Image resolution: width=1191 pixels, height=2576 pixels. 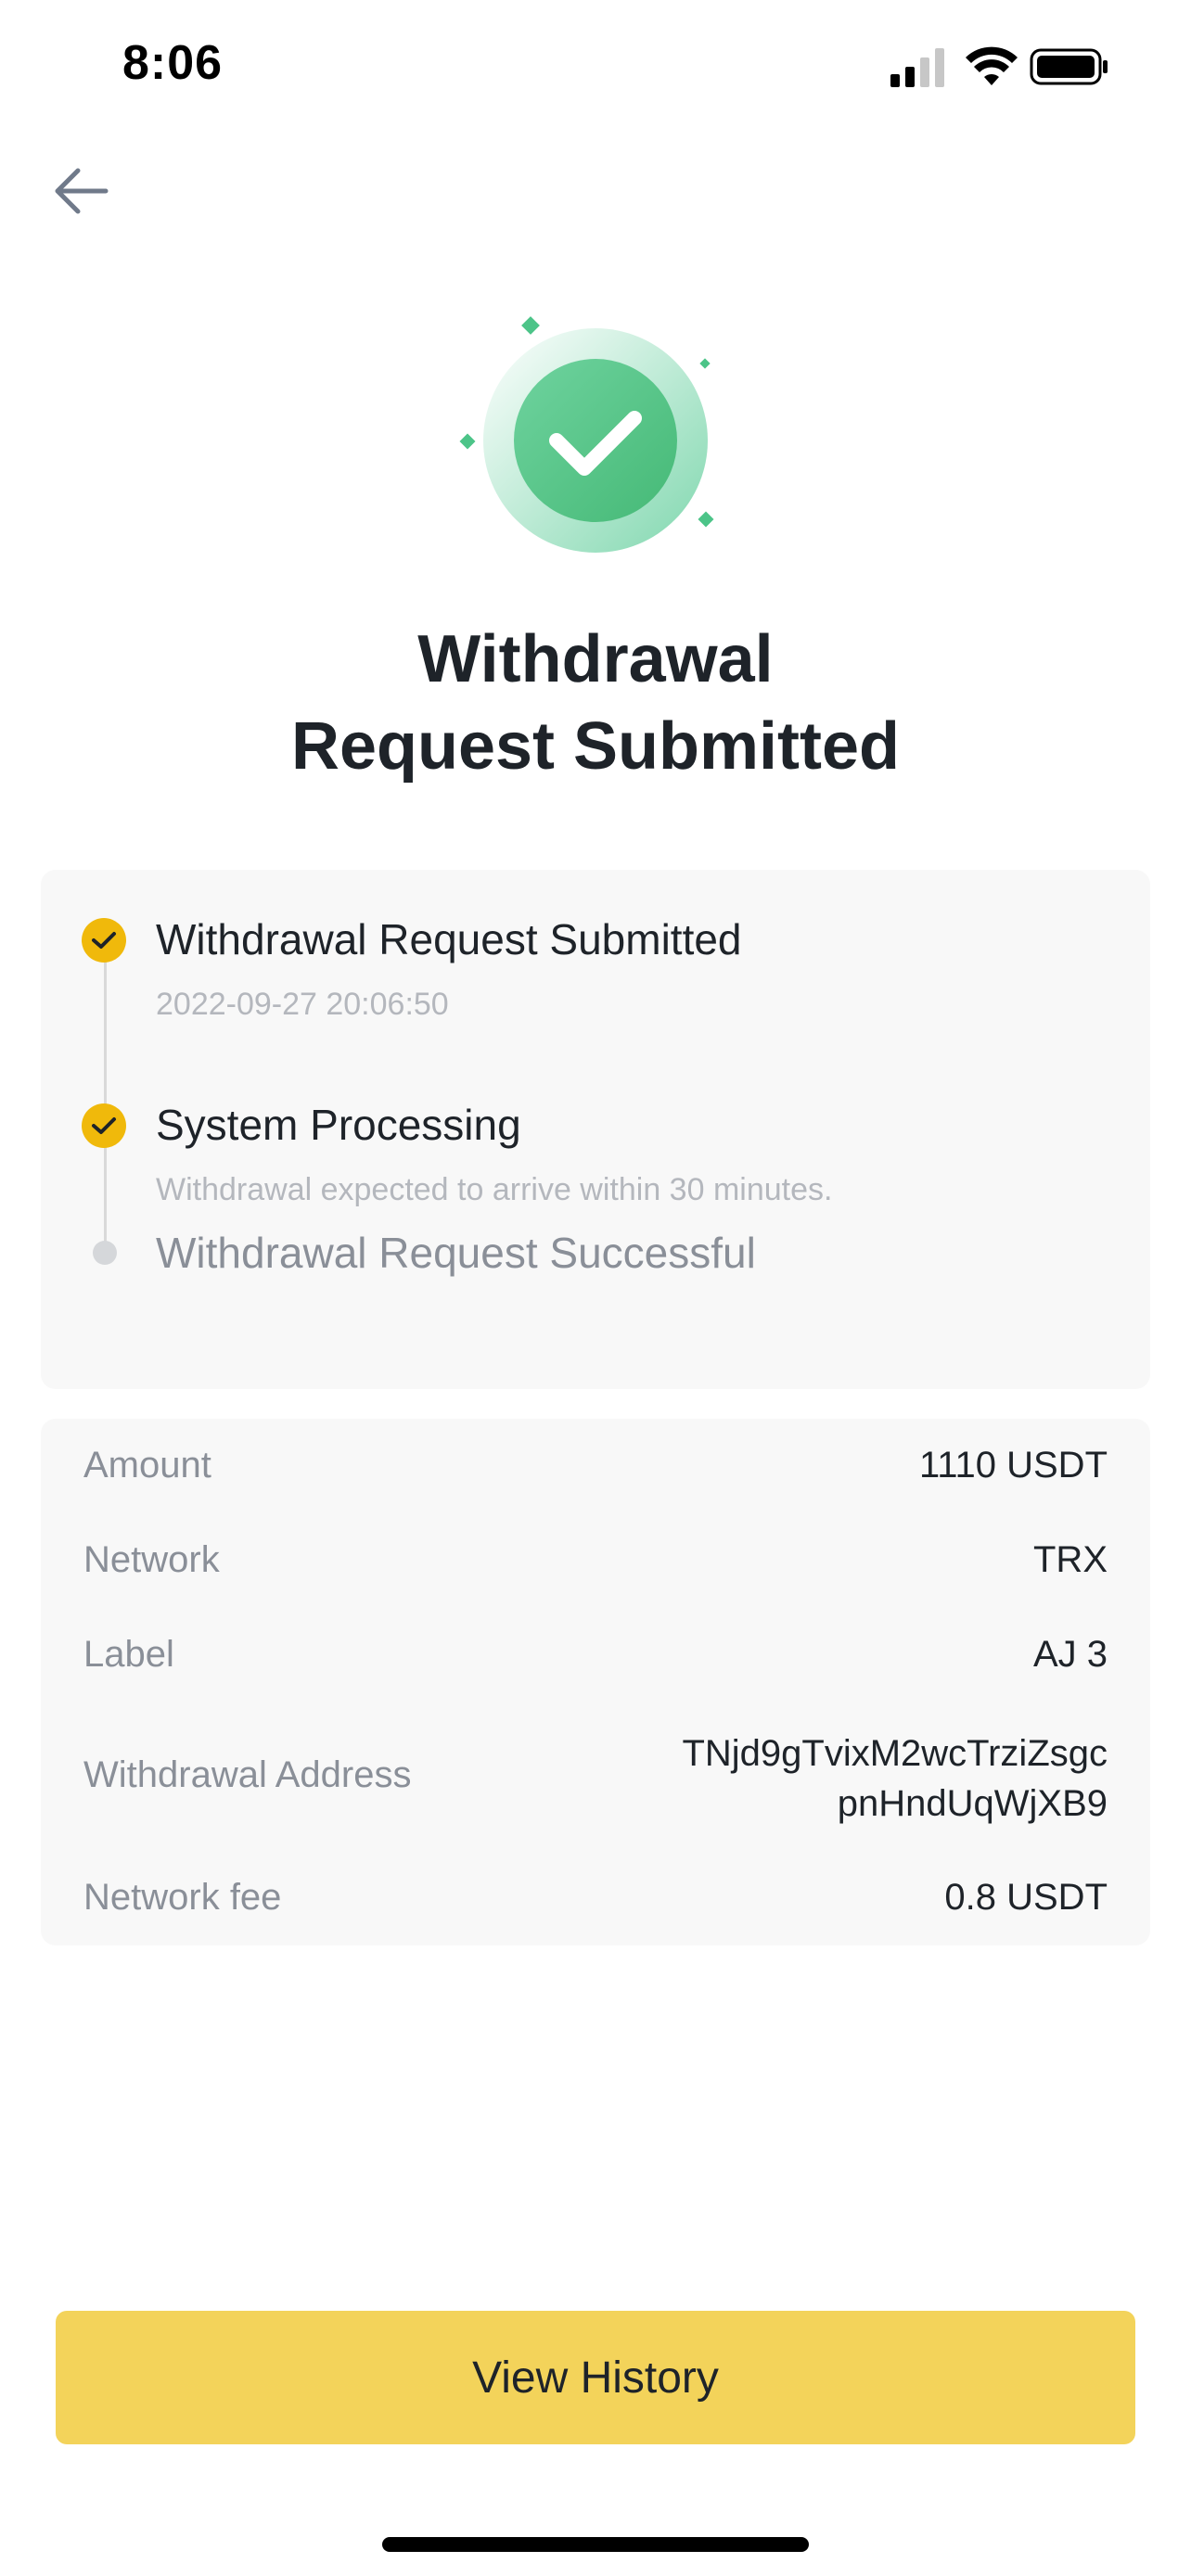 I want to click on battery-icon, so click(x=1069, y=66).